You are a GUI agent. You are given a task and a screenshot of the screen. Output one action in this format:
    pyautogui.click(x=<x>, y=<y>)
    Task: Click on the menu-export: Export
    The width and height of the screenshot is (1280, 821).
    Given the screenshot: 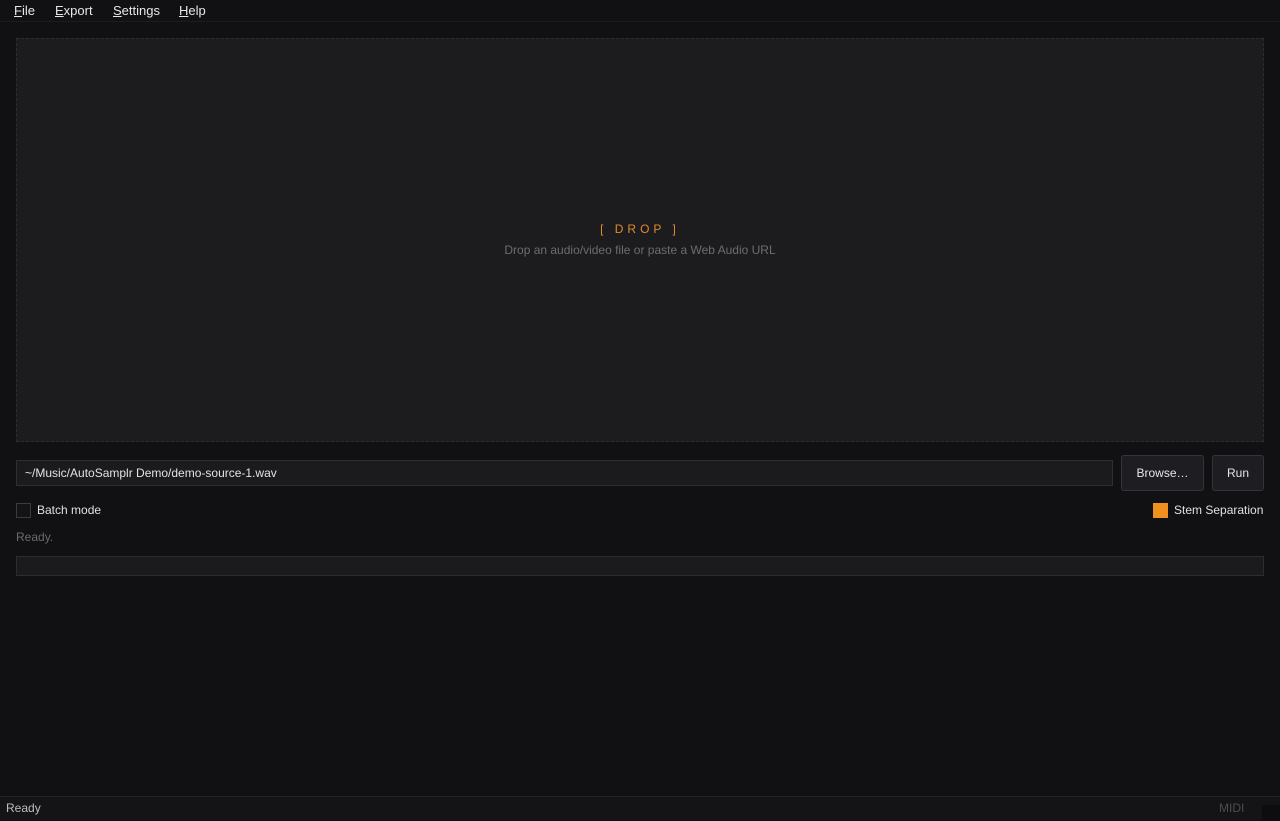 What is the action you would take?
    pyautogui.click(x=74, y=10)
    